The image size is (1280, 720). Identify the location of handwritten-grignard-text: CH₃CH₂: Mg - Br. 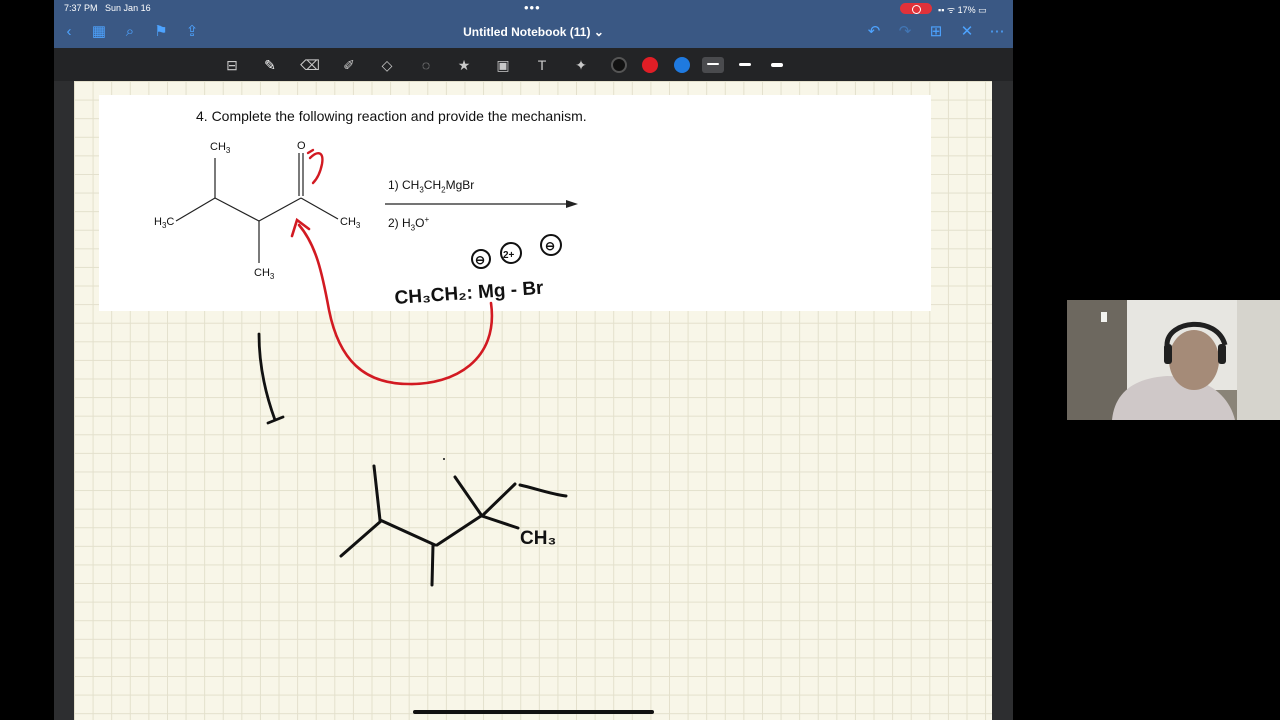
(469, 293).